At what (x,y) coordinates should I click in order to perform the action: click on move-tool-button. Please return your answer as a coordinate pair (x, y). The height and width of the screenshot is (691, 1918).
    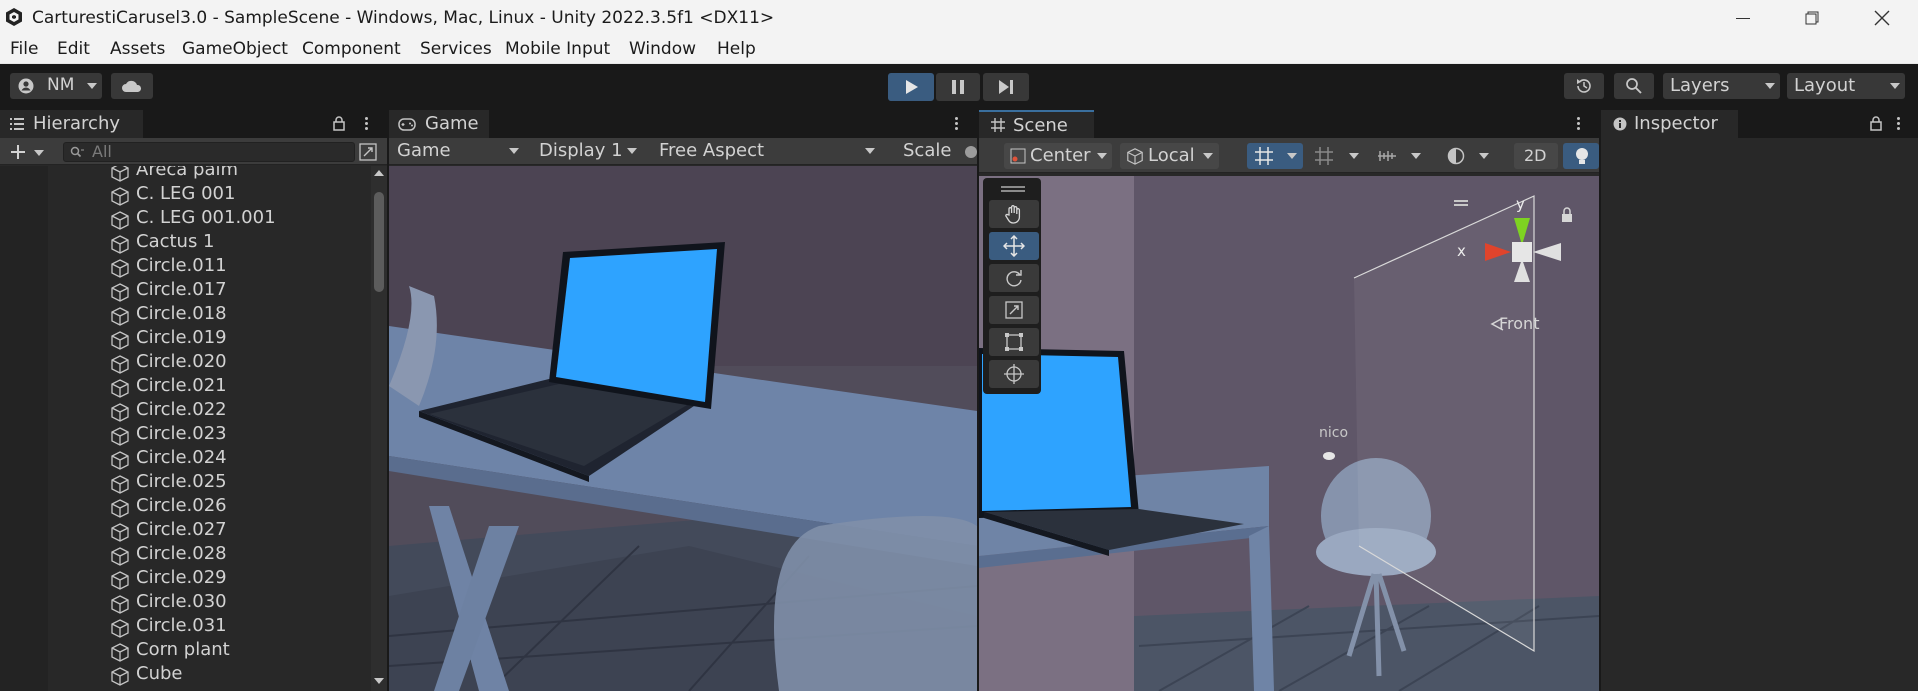
    Looking at the image, I should click on (1014, 246).